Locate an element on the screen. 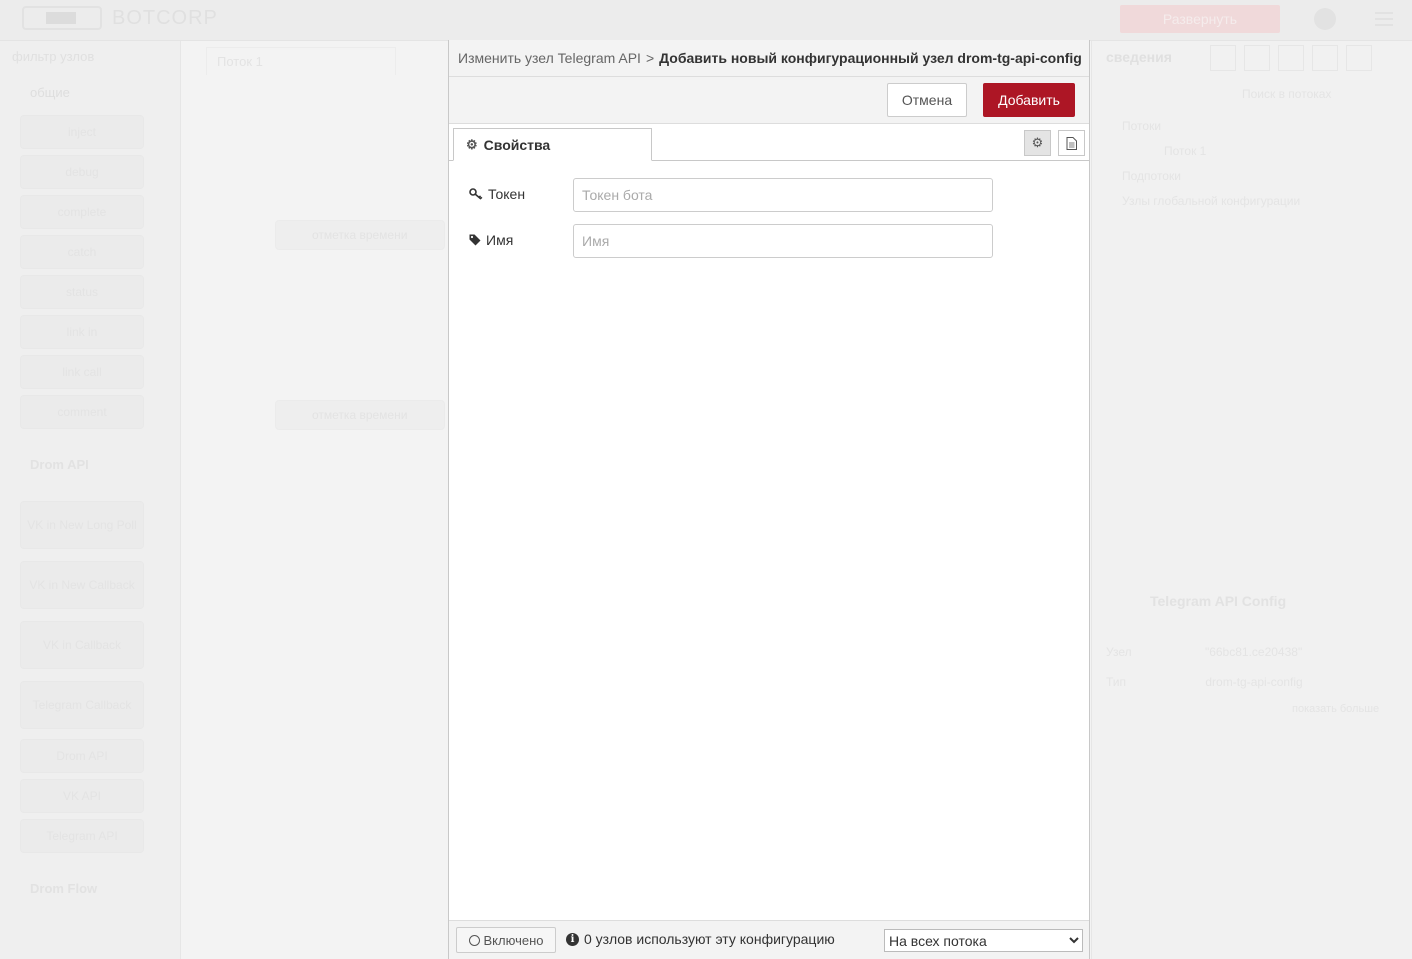 The width and height of the screenshot is (1412, 959). usage-text: 0 узлов используют эту конфигурацию is located at coordinates (709, 939).